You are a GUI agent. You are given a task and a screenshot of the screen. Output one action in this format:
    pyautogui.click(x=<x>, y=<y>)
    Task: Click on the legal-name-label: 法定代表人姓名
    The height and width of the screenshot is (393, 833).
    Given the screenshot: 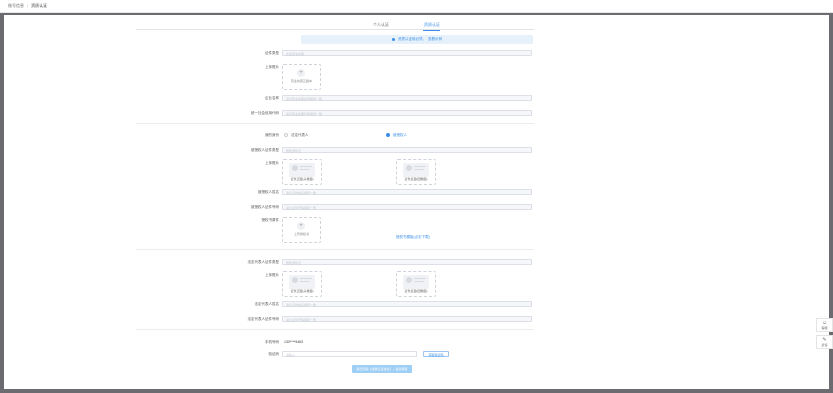 What is the action you would take?
    pyautogui.click(x=267, y=304)
    